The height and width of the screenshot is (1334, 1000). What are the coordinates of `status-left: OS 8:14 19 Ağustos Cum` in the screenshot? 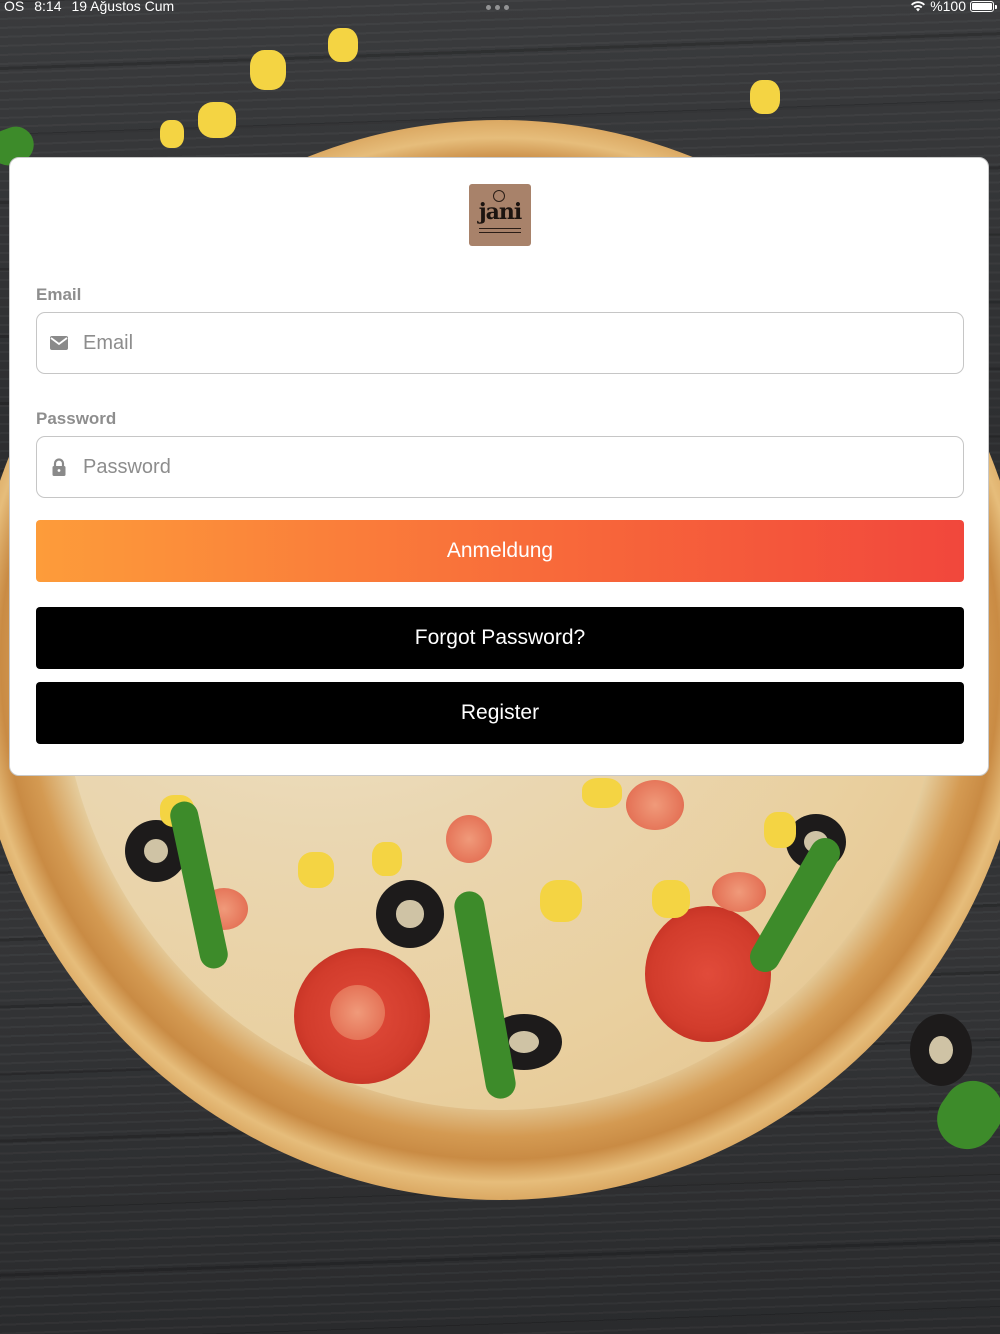 It's located at (94, 7).